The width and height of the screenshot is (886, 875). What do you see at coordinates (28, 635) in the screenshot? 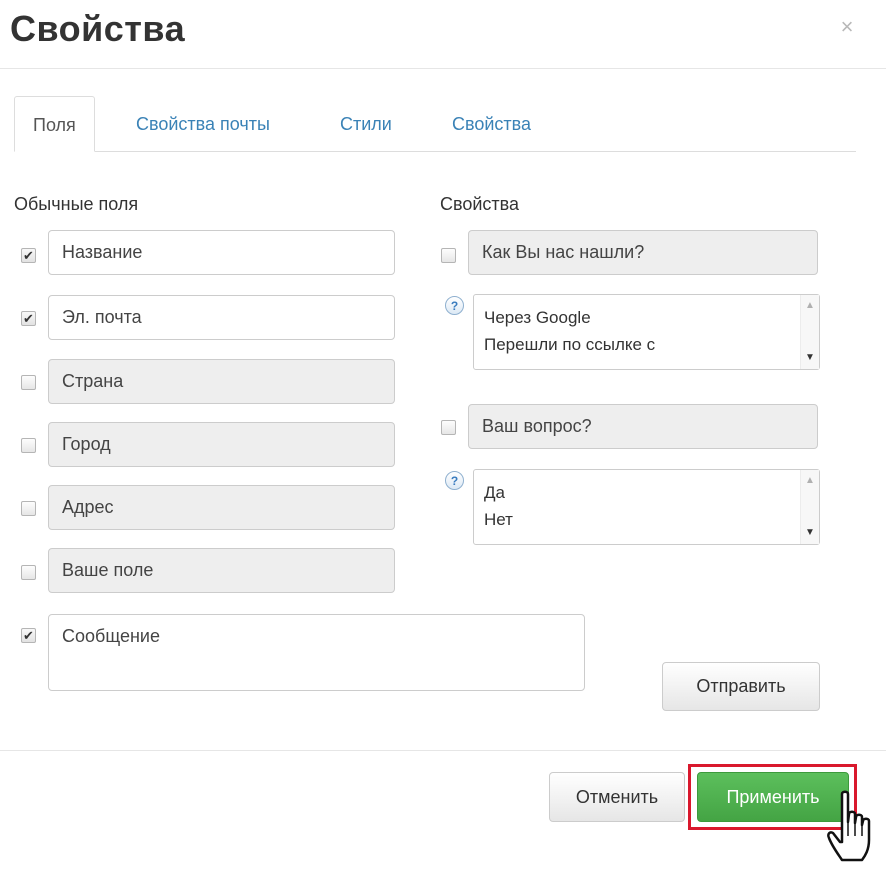
I see `checkbox-message: ✔` at bounding box center [28, 635].